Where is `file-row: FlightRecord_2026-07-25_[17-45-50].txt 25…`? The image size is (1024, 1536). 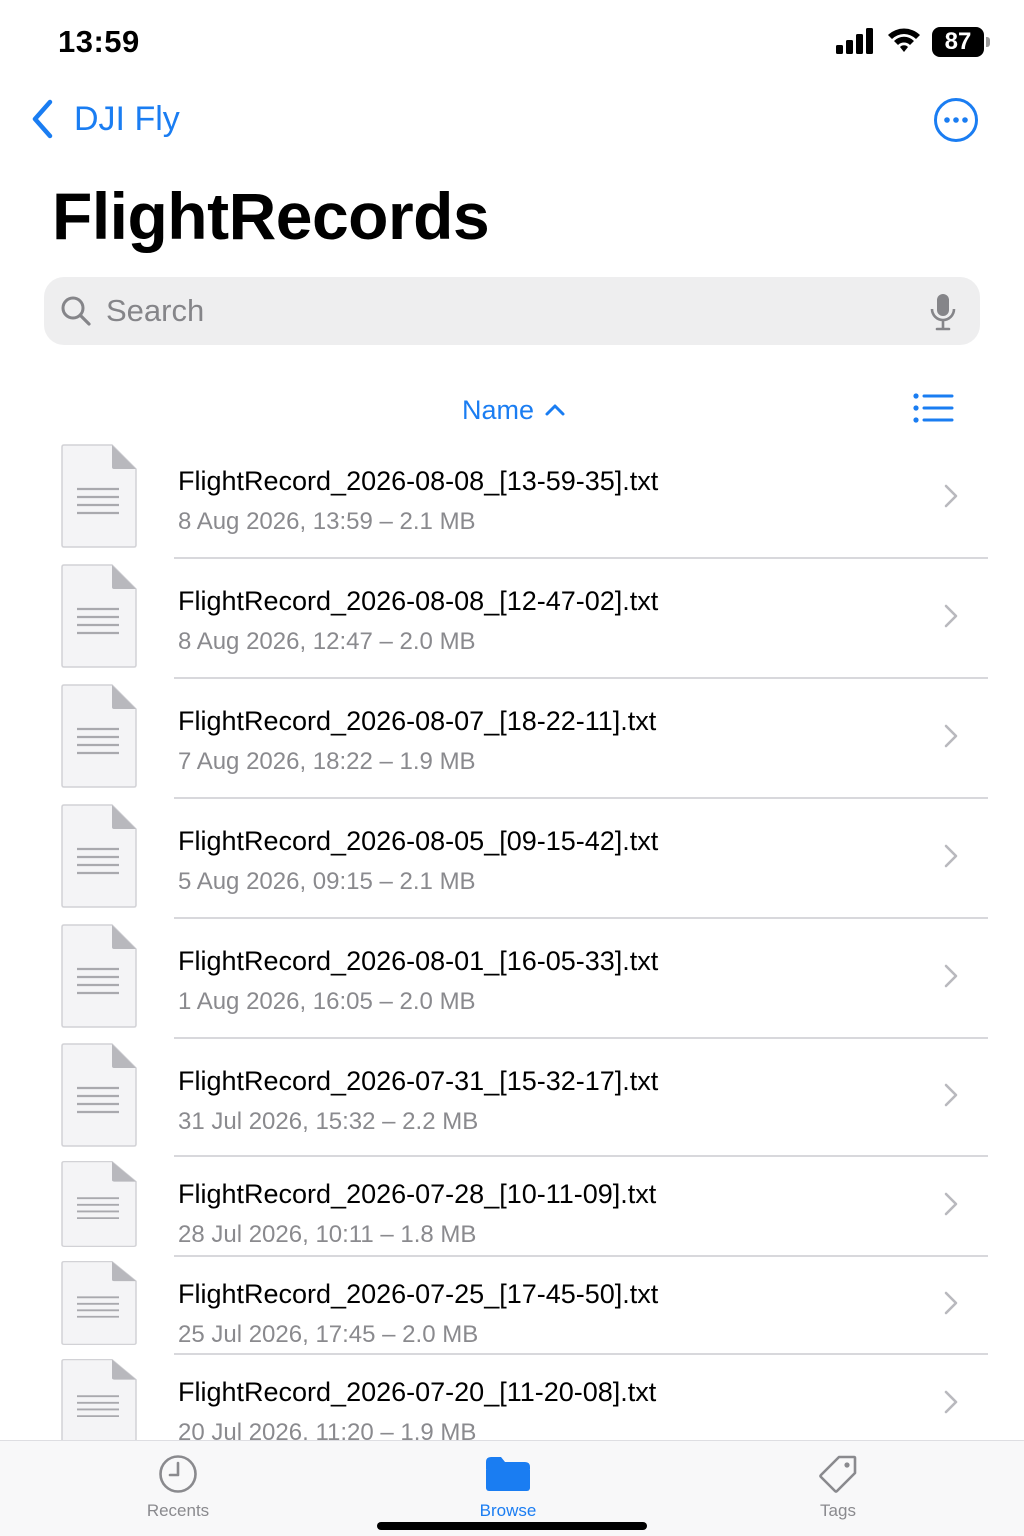
file-row: FlightRecord_2026-07-25_[17-45-50].txt 25… is located at coordinates (512, 1305).